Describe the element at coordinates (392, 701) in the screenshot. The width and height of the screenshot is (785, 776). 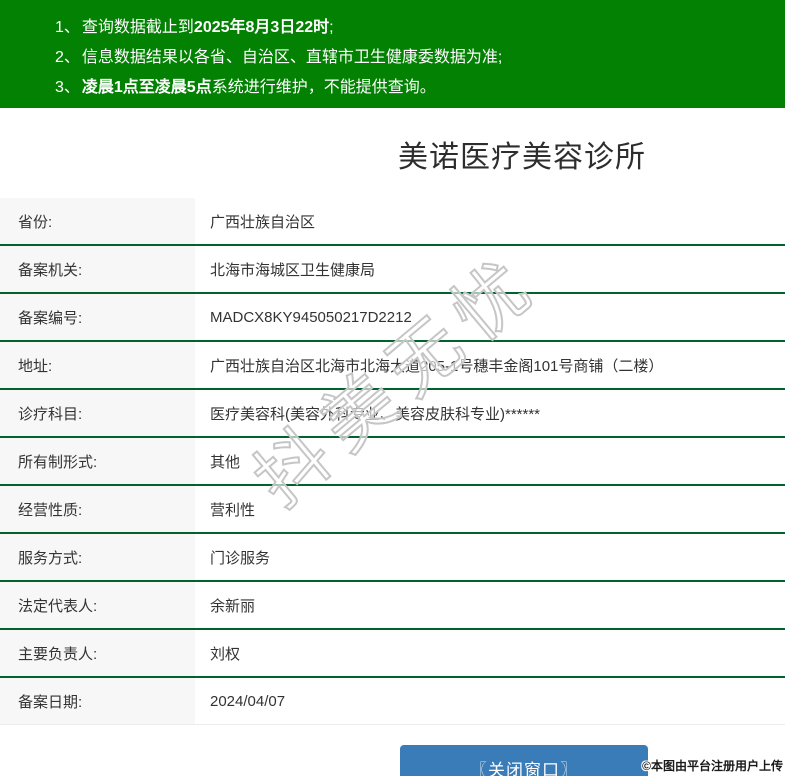
I see `table-row: 备案日期: 2024/04/07` at that location.